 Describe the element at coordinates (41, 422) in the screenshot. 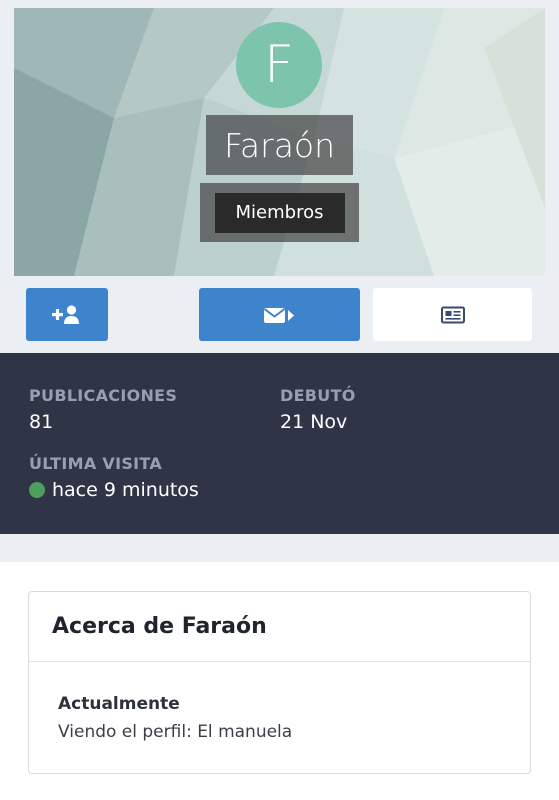

I see `posts-count: 81` at that location.